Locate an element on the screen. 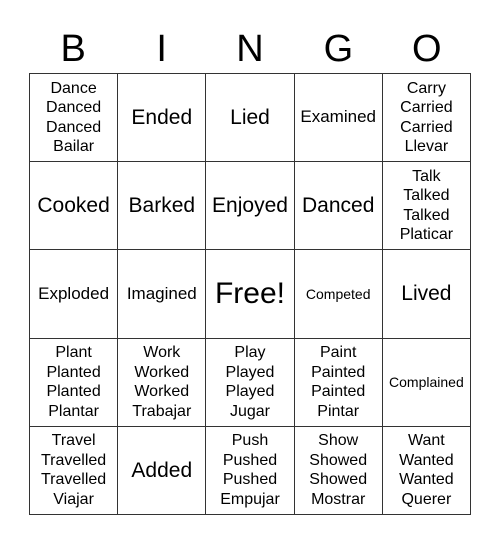  cell-text: Paint Painted Painted Pintar is located at coordinates (338, 382).